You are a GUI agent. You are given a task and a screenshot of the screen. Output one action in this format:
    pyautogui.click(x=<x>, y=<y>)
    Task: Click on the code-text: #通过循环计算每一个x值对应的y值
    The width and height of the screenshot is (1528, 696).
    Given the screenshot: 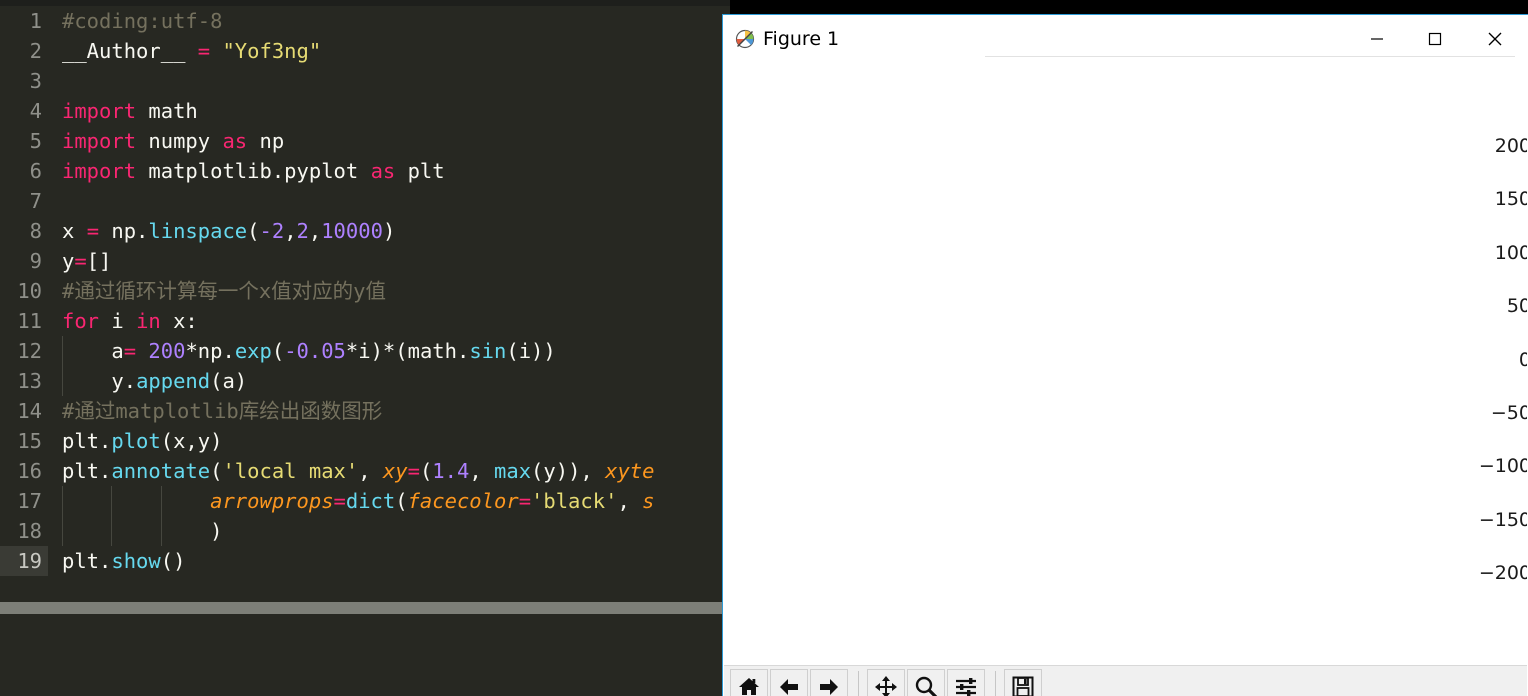 What is the action you would take?
    pyautogui.click(x=224, y=291)
    